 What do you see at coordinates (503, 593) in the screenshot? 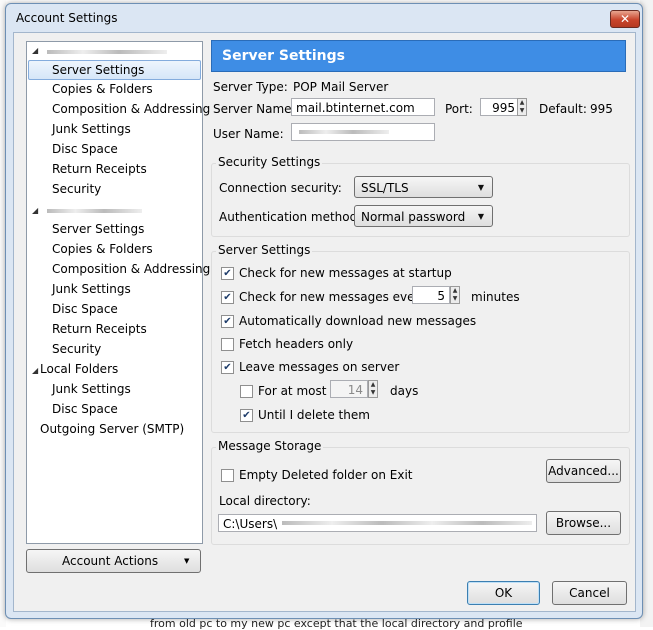
I see `ok-button: OK` at bounding box center [503, 593].